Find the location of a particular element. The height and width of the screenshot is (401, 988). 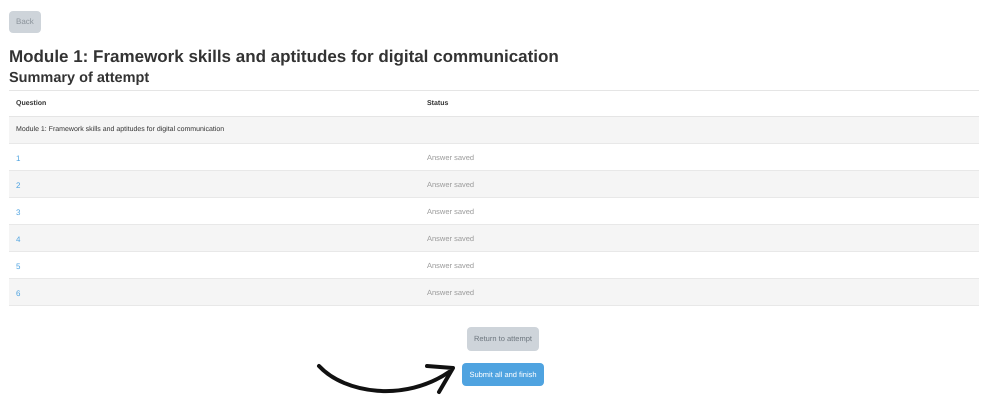

question-link: 5 is located at coordinates (18, 267).